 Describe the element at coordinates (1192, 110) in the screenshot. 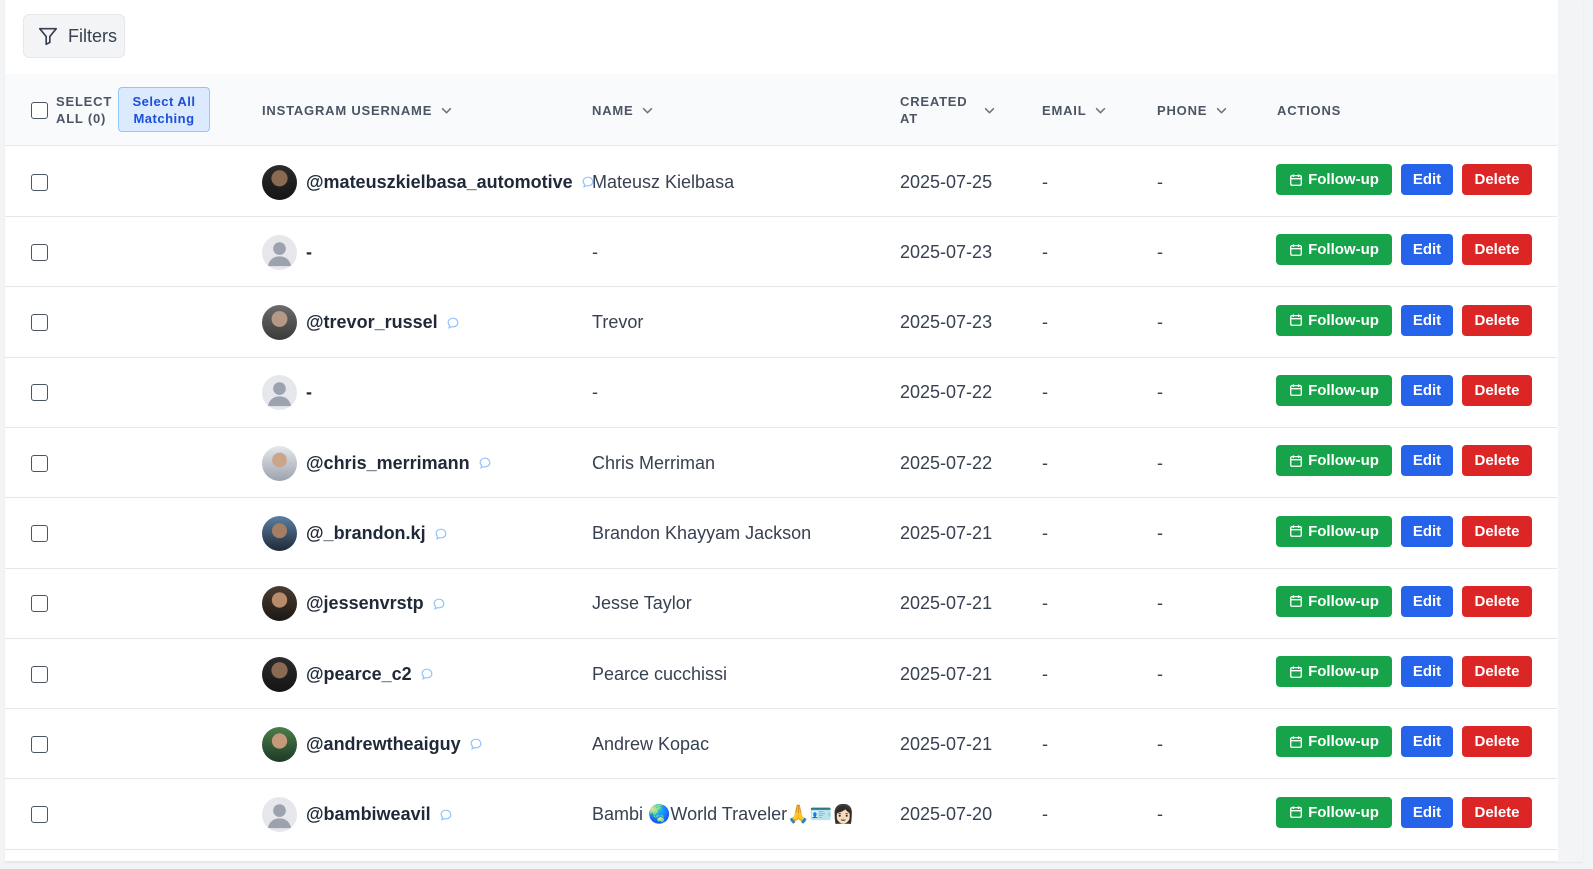

I see `column-header-phone: PHONE` at that location.